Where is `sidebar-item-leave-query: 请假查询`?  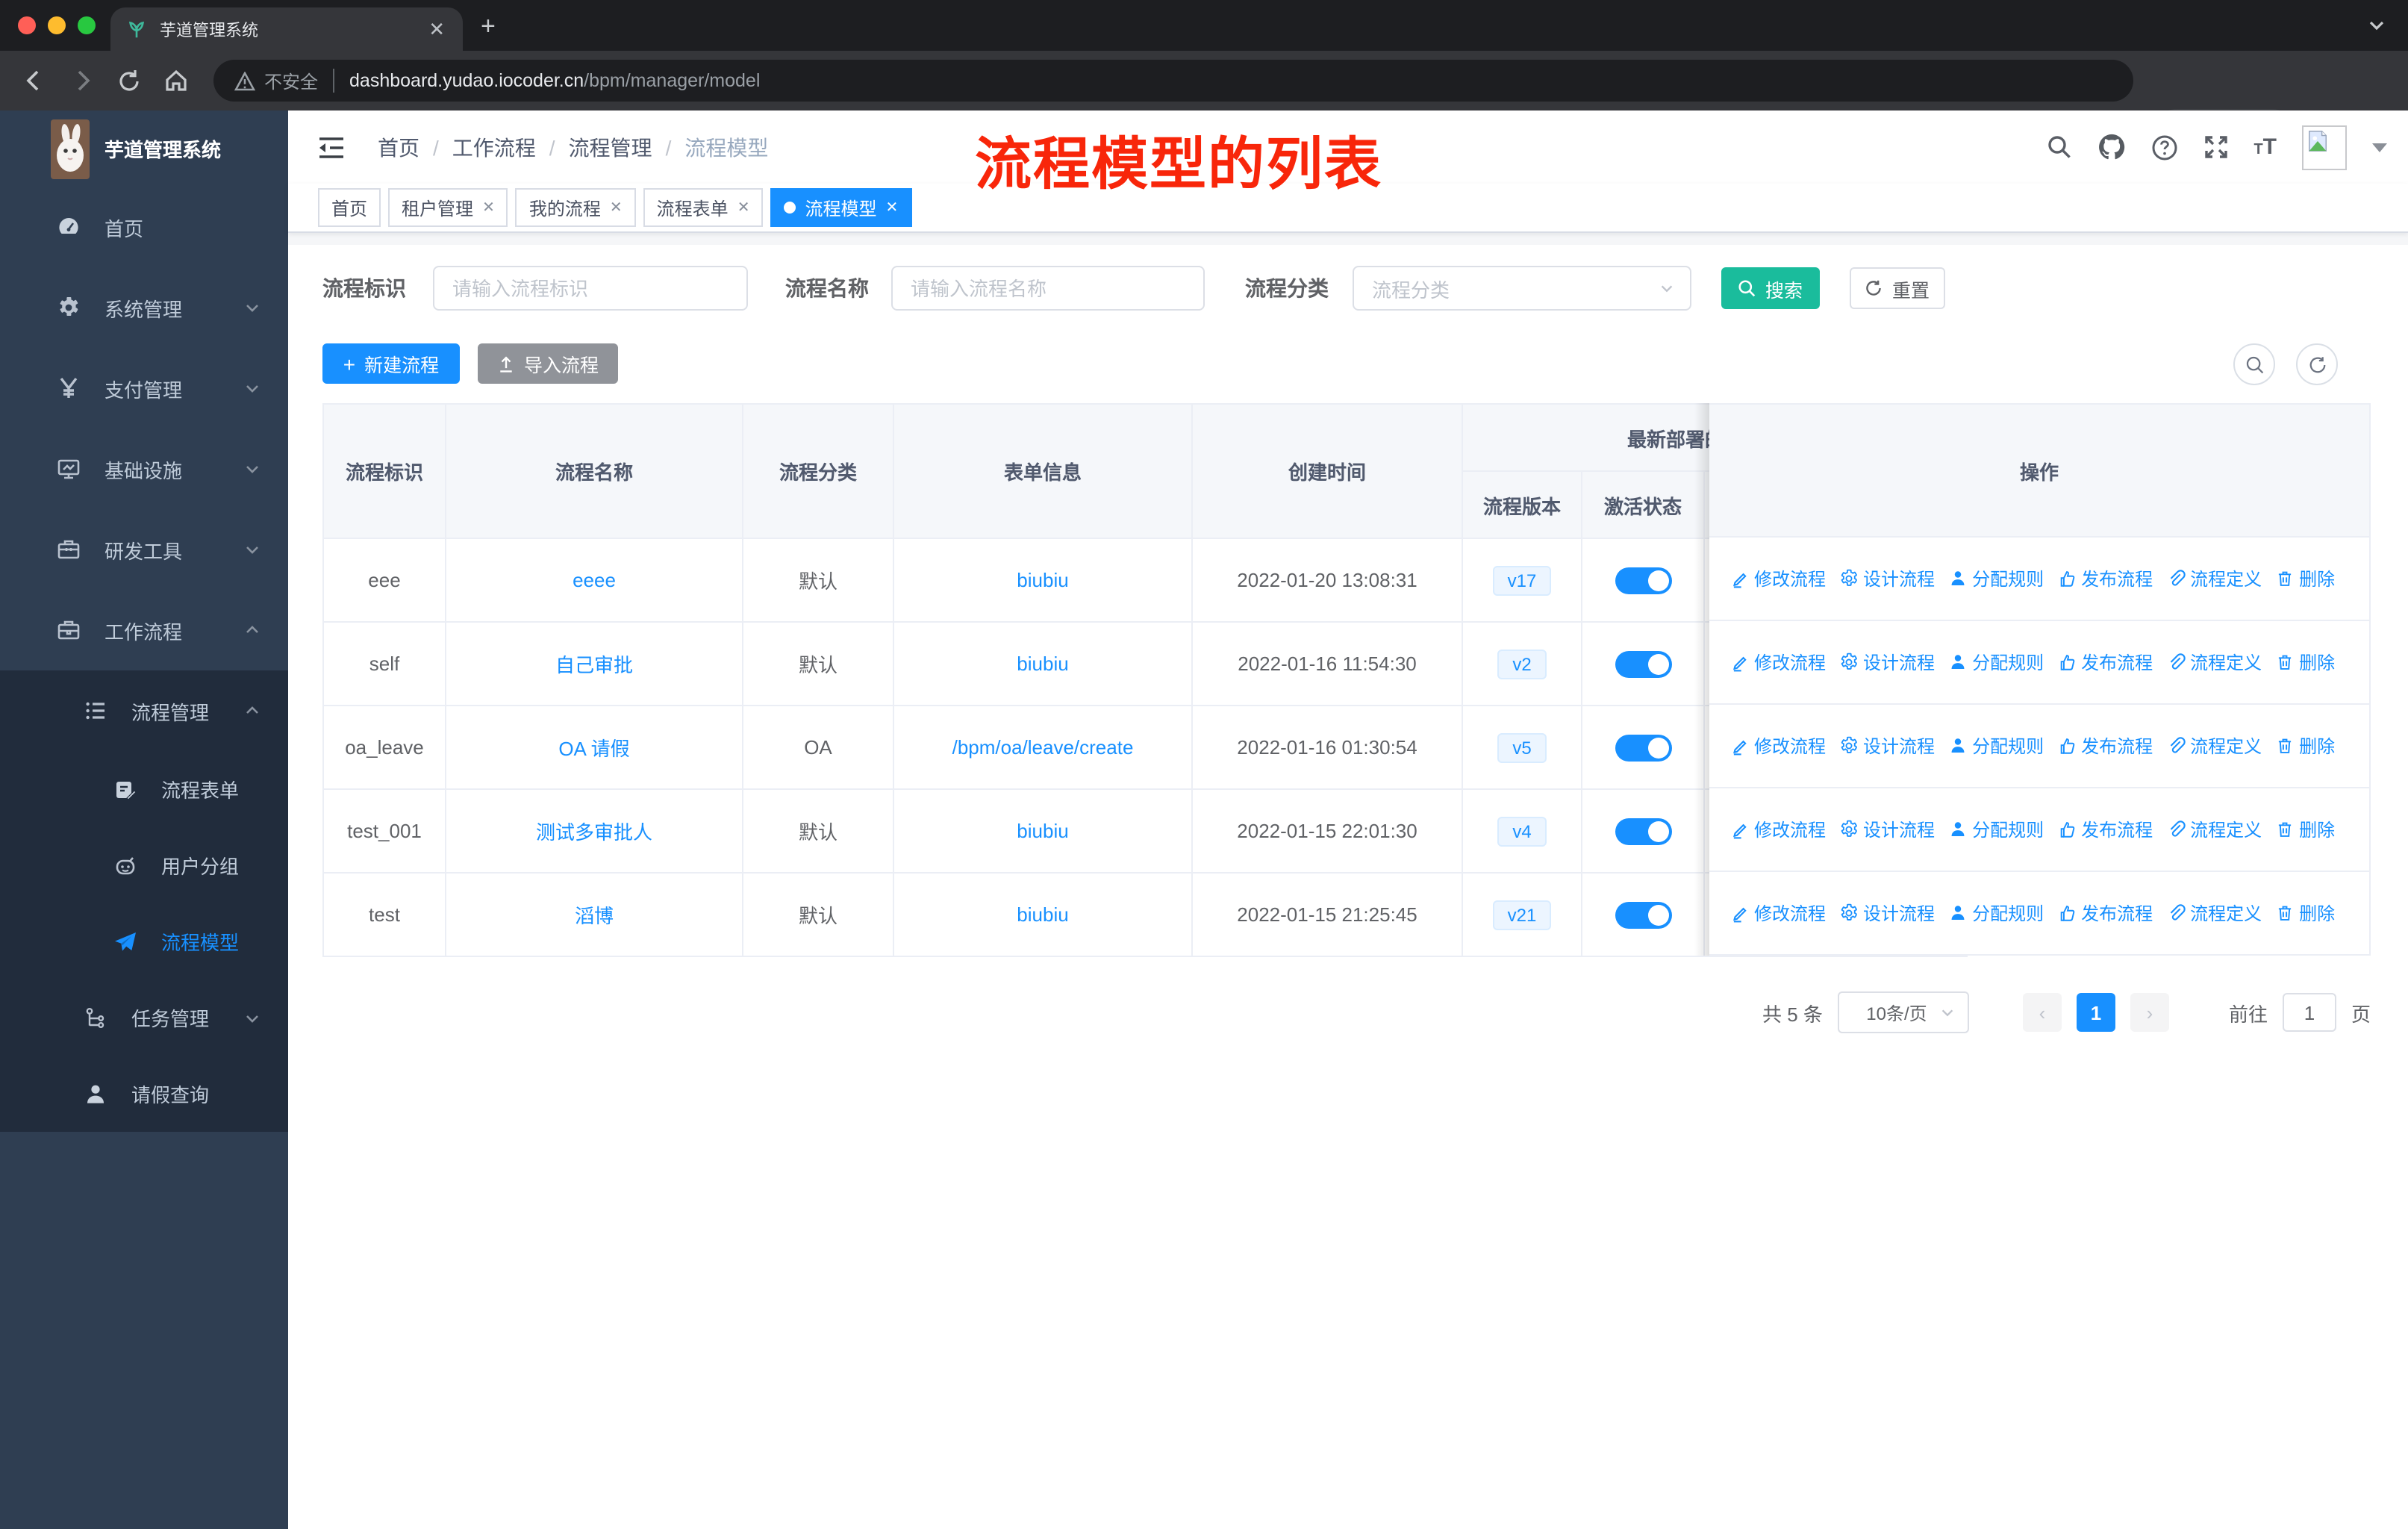 sidebar-item-leave-query: 请假查询 is located at coordinates (144, 1094).